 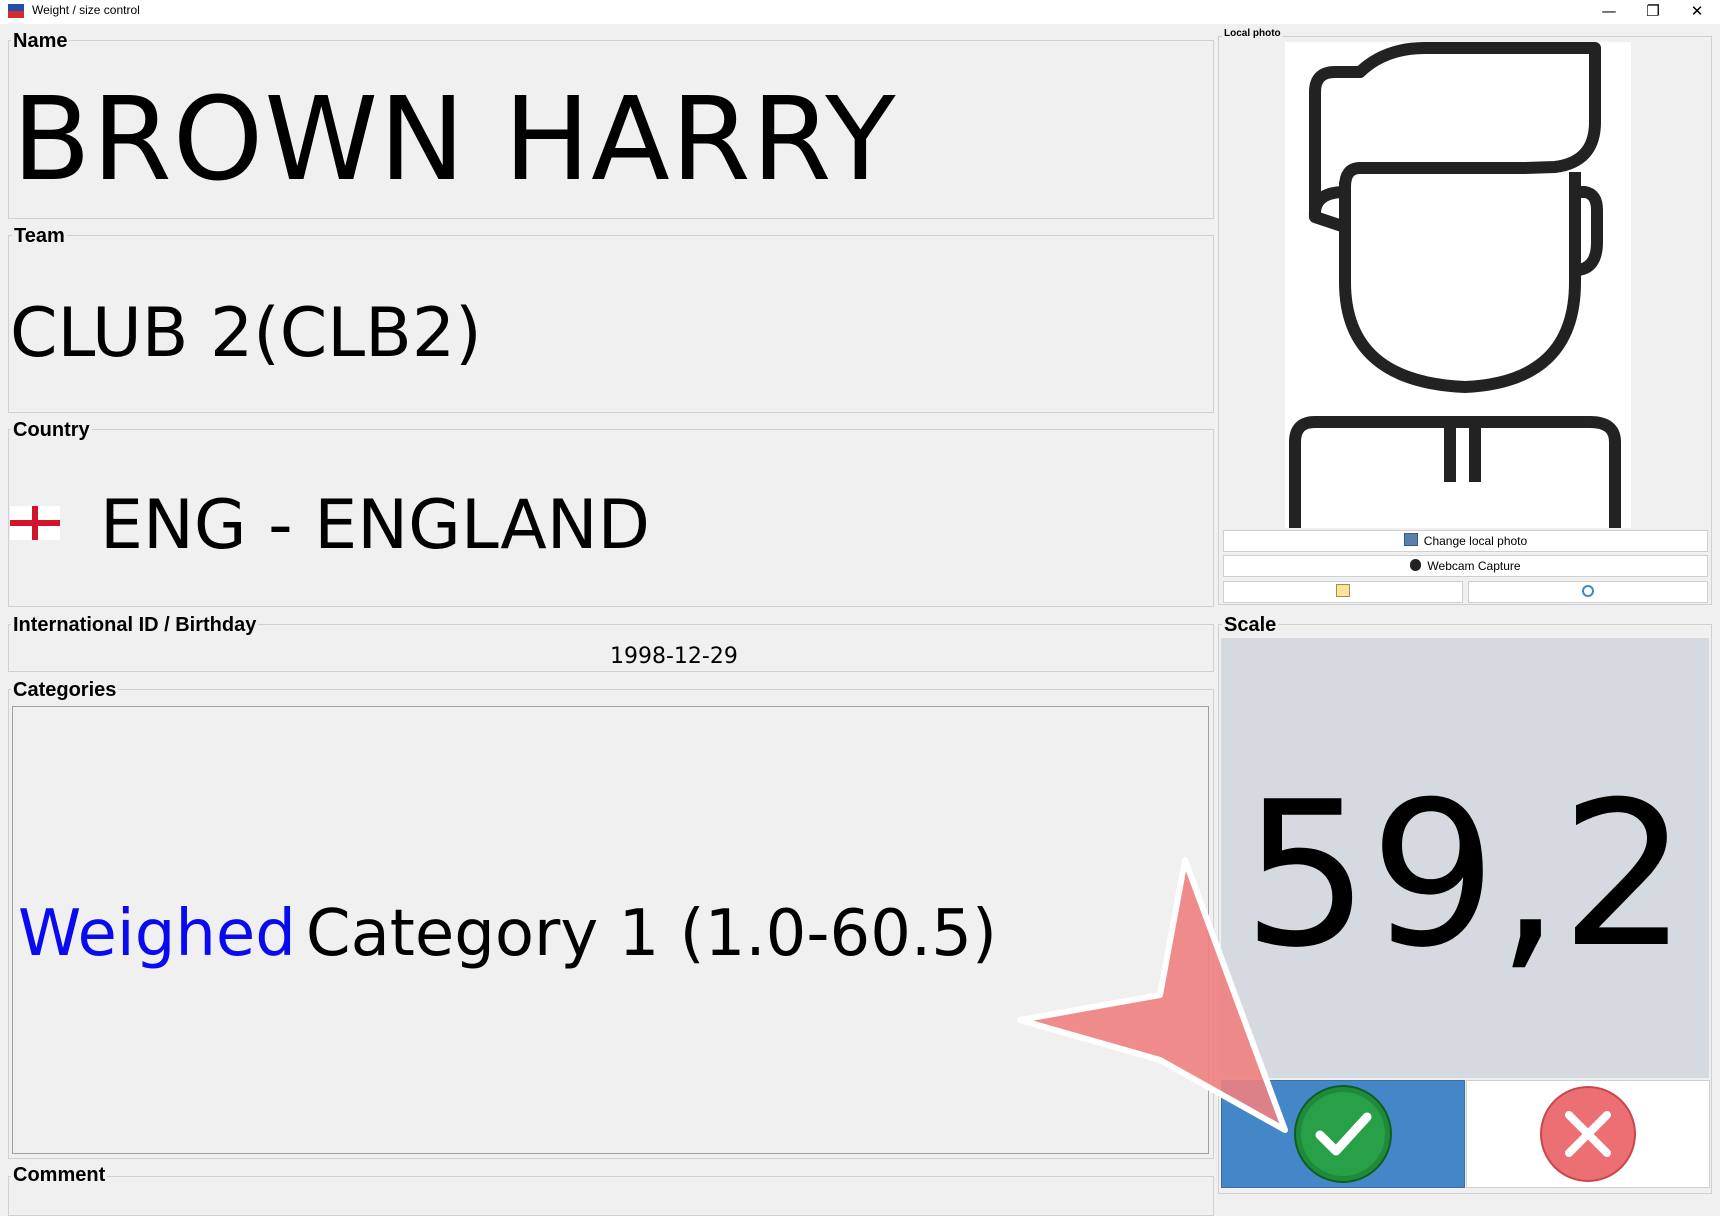 What do you see at coordinates (651, 934) in the screenshot?
I see `category-name: Category 1 (1.0-60.5)` at bounding box center [651, 934].